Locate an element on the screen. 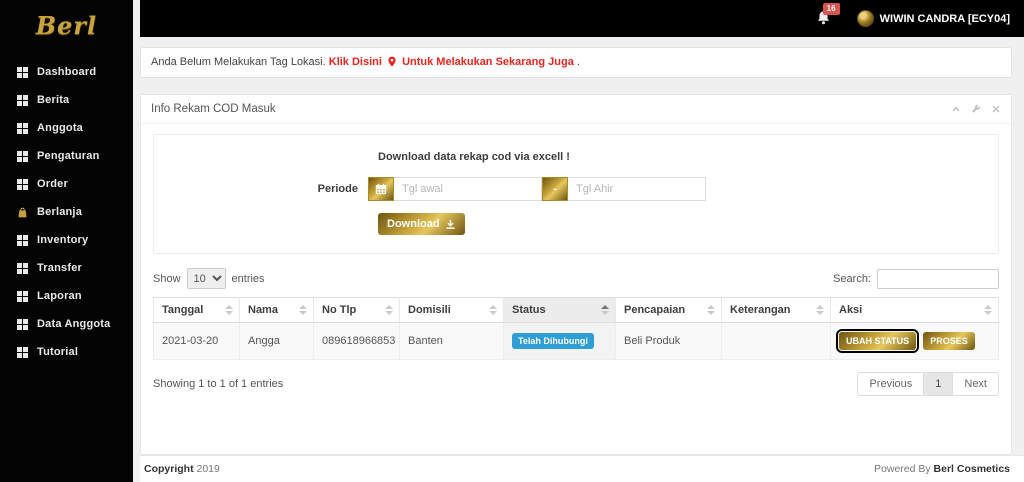 The height and width of the screenshot is (482, 1024). next-page-button: Next is located at coordinates (975, 384).